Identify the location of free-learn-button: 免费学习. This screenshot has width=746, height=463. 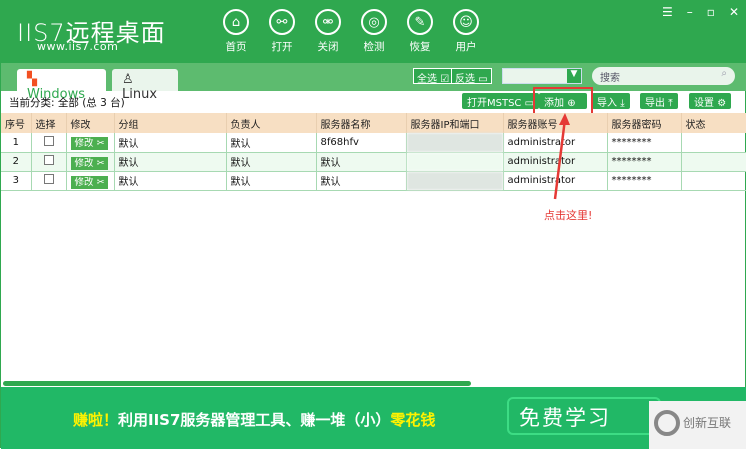
(584, 416).